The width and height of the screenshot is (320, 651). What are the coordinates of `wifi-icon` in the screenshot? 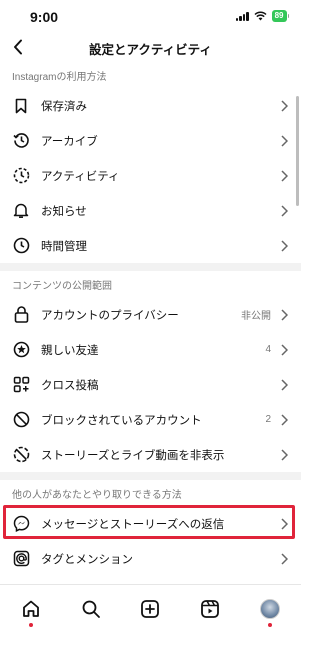 It's located at (260, 16).